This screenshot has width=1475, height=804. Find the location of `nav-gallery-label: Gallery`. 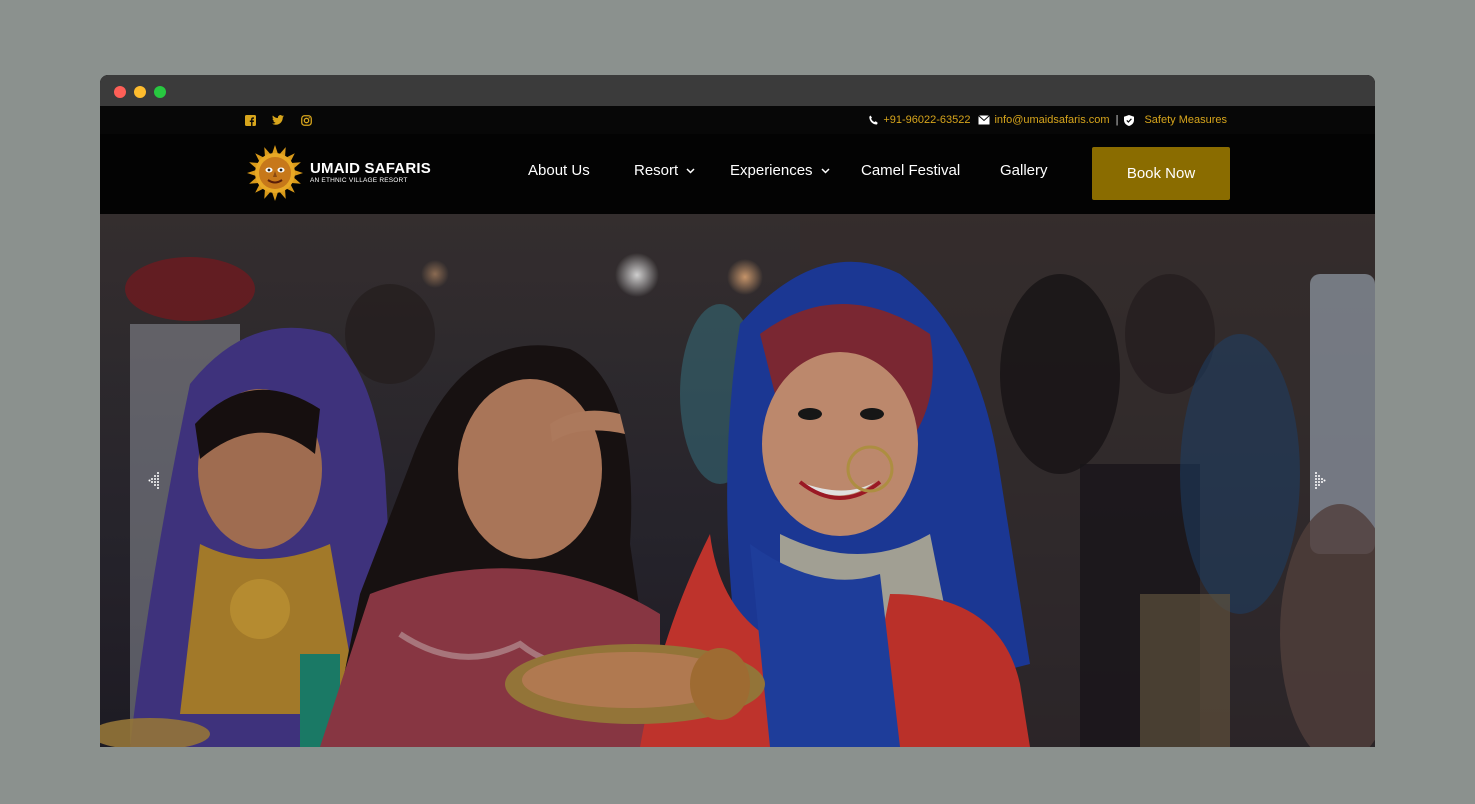

nav-gallery-label: Gallery is located at coordinates (1024, 170).